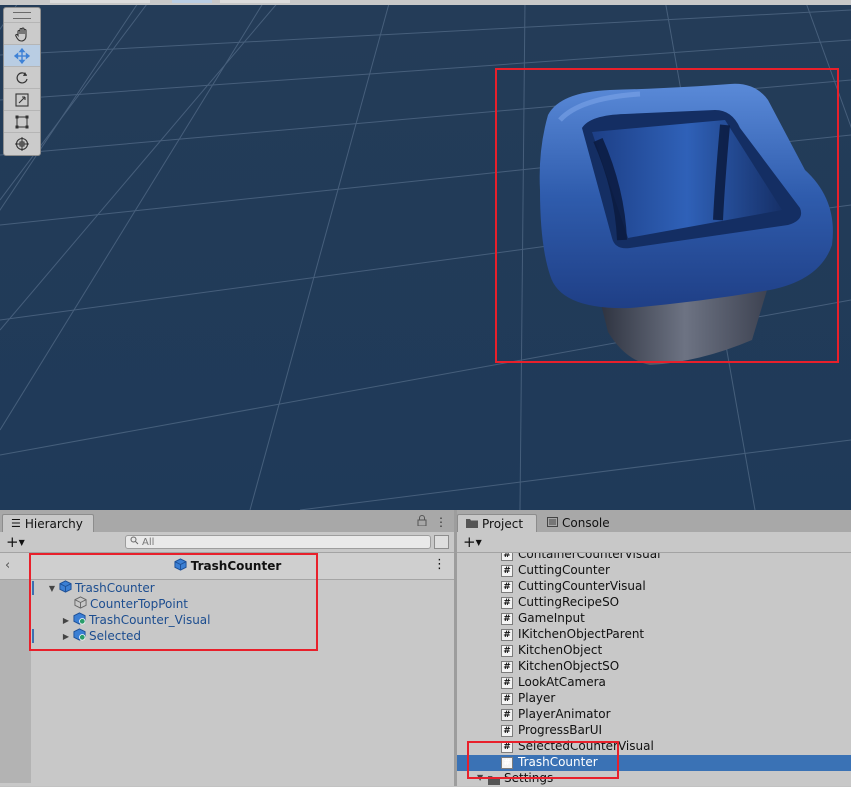 Image resolution: width=851 pixels, height=787 pixels. I want to click on list-item-script: # PlayerAnimator, so click(654, 715).